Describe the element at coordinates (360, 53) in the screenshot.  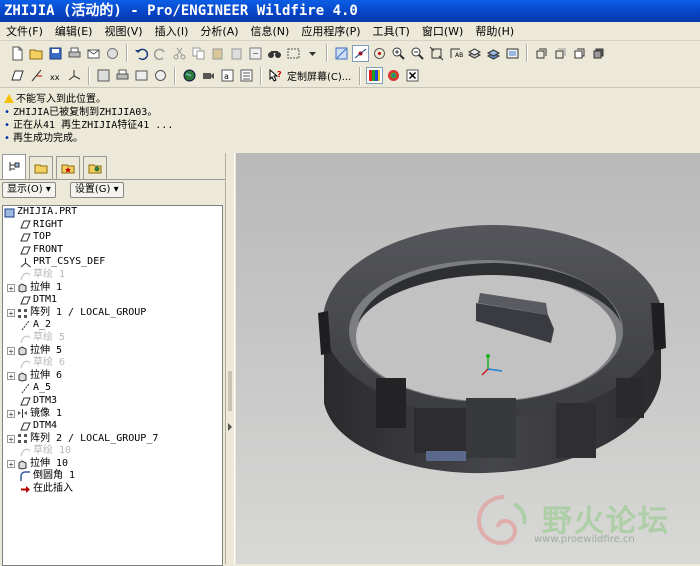
I see `spin-center-icon` at that location.